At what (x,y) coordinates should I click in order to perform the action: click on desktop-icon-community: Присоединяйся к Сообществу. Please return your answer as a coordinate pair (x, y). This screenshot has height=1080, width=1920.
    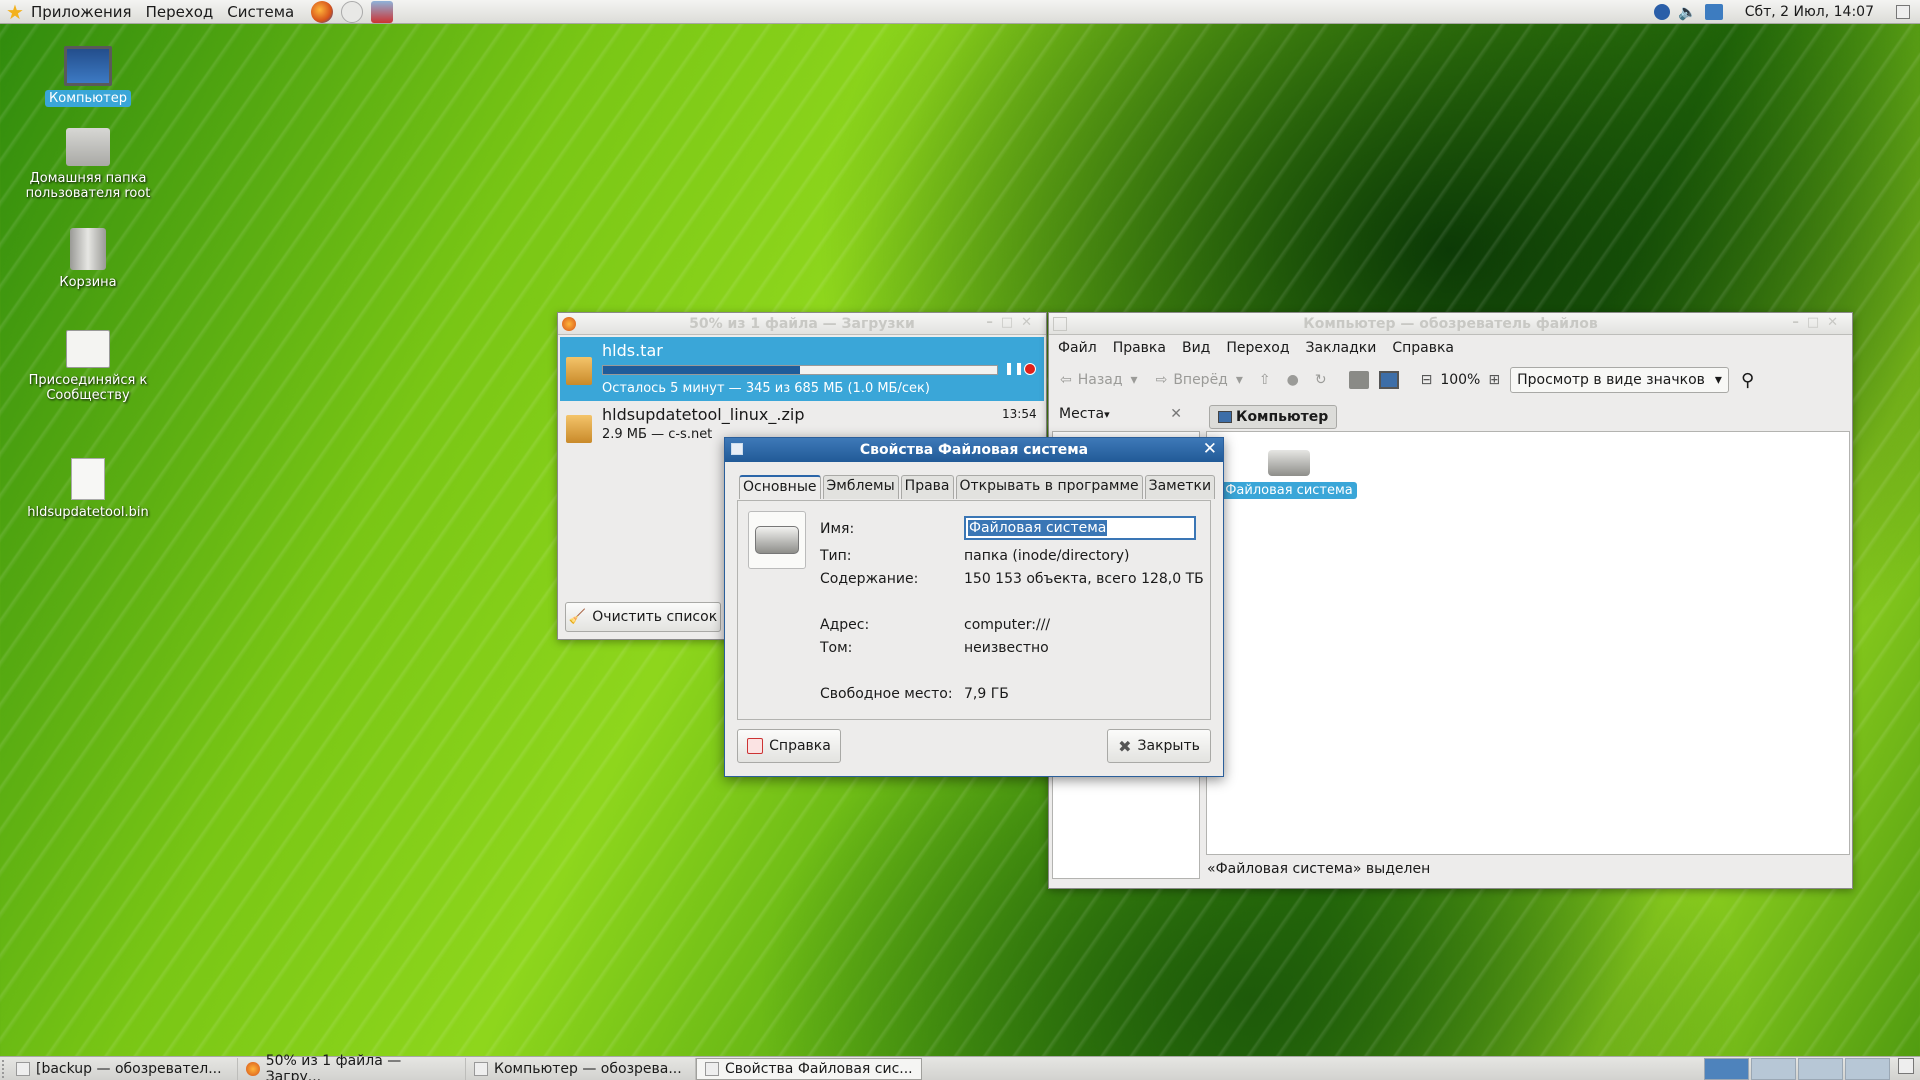
    Looking at the image, I should click on (88, 367).